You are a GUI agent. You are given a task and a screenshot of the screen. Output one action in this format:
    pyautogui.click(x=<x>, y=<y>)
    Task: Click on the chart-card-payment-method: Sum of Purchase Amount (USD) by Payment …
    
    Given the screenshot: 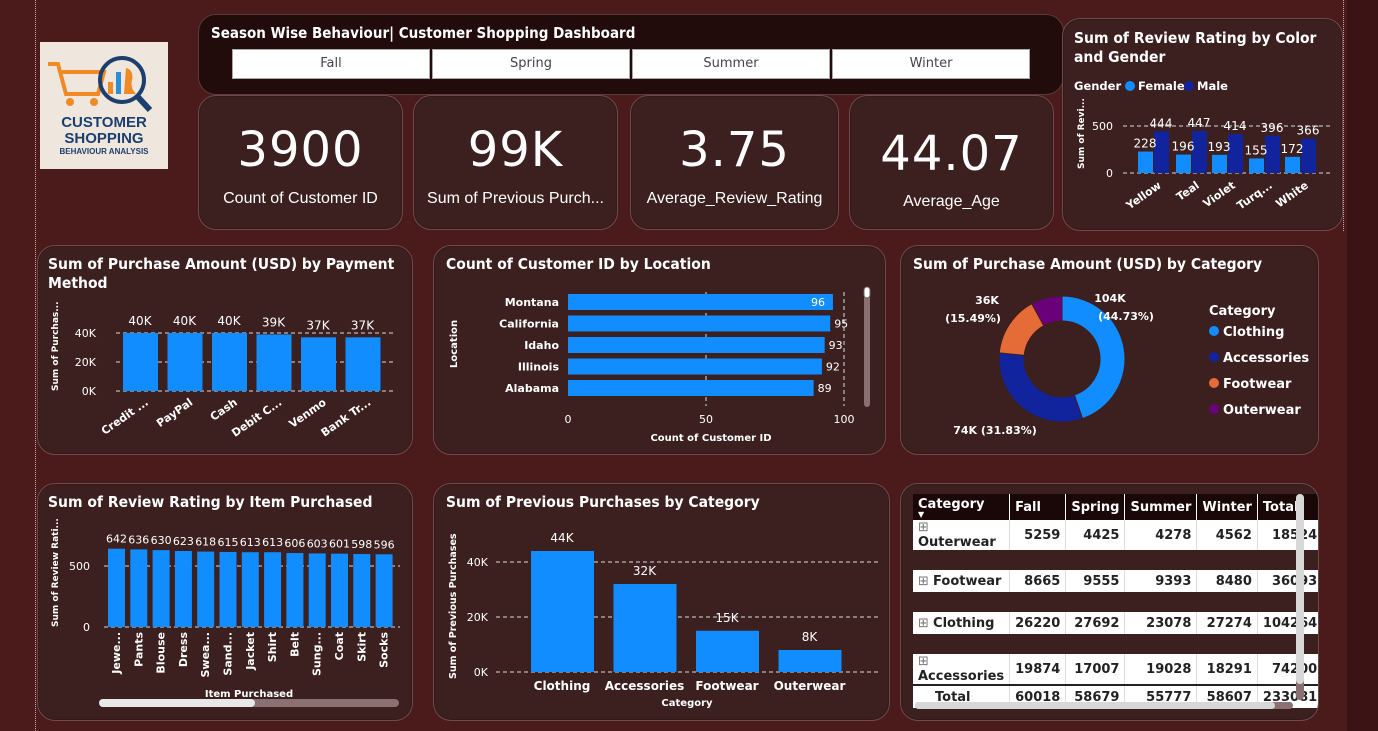 What is the action you would take?
    pyautogui.click(x=225, y=350)
    